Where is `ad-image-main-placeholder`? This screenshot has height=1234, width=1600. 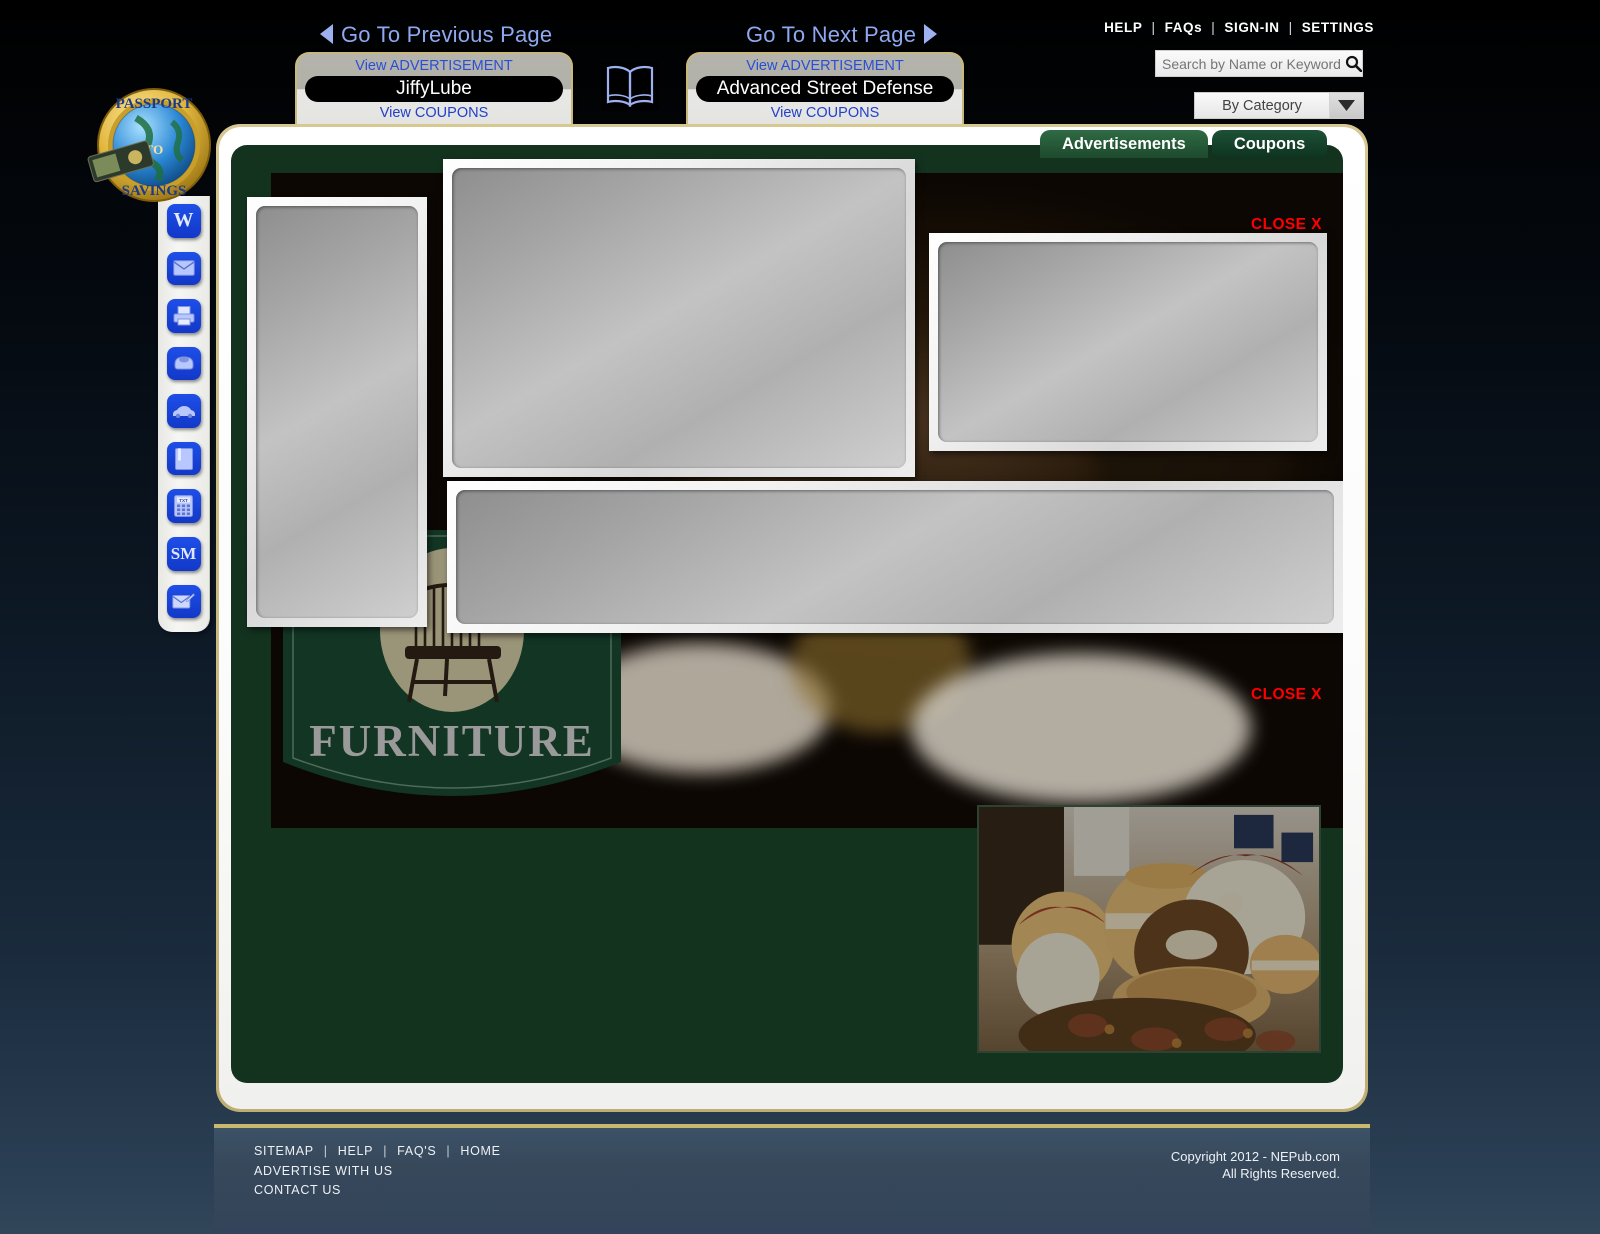
ad-image-main-placeholder is located at coordinates (679, 318).